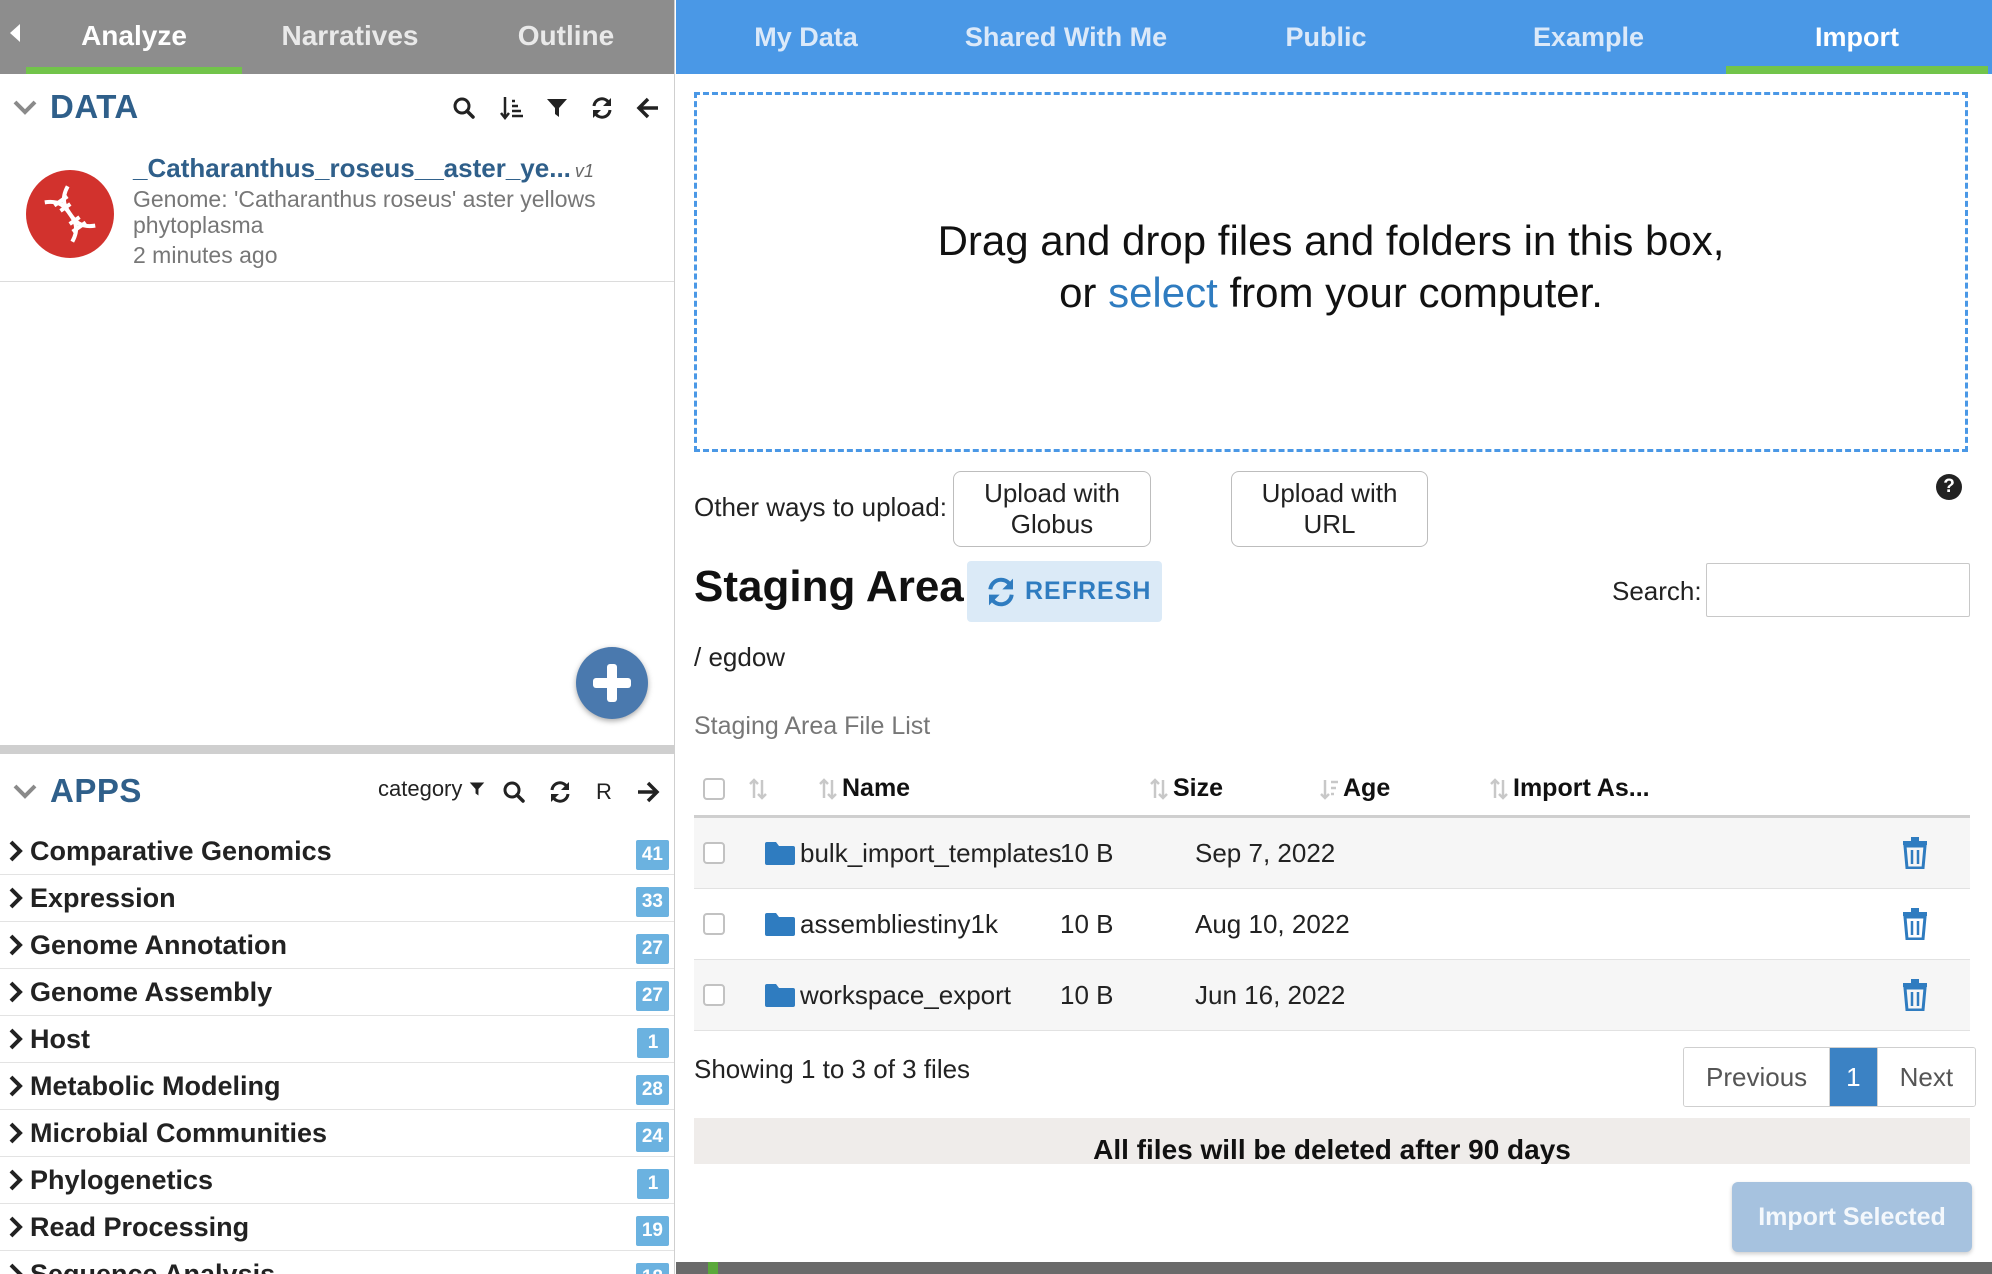 This screenshot has width=1992, height=1274. I want to click on app-category-read-processing: Read Processing 19, so click(337, 1227).